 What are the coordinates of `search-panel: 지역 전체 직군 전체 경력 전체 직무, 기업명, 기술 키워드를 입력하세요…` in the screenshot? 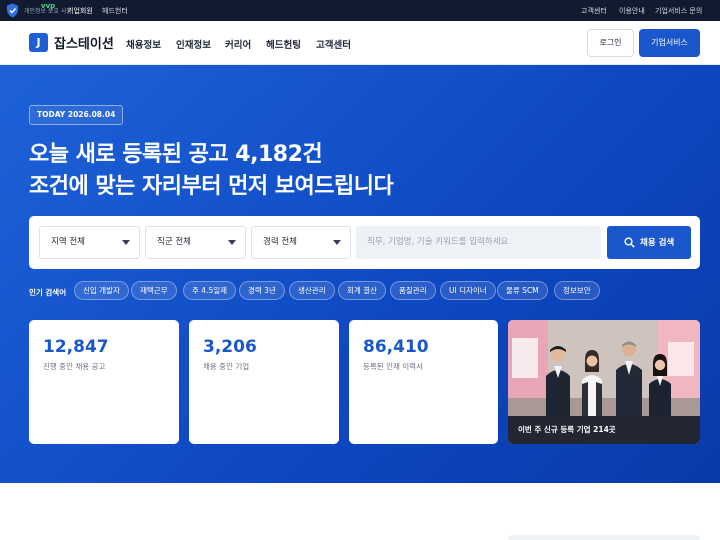 It's located at (364, 242).